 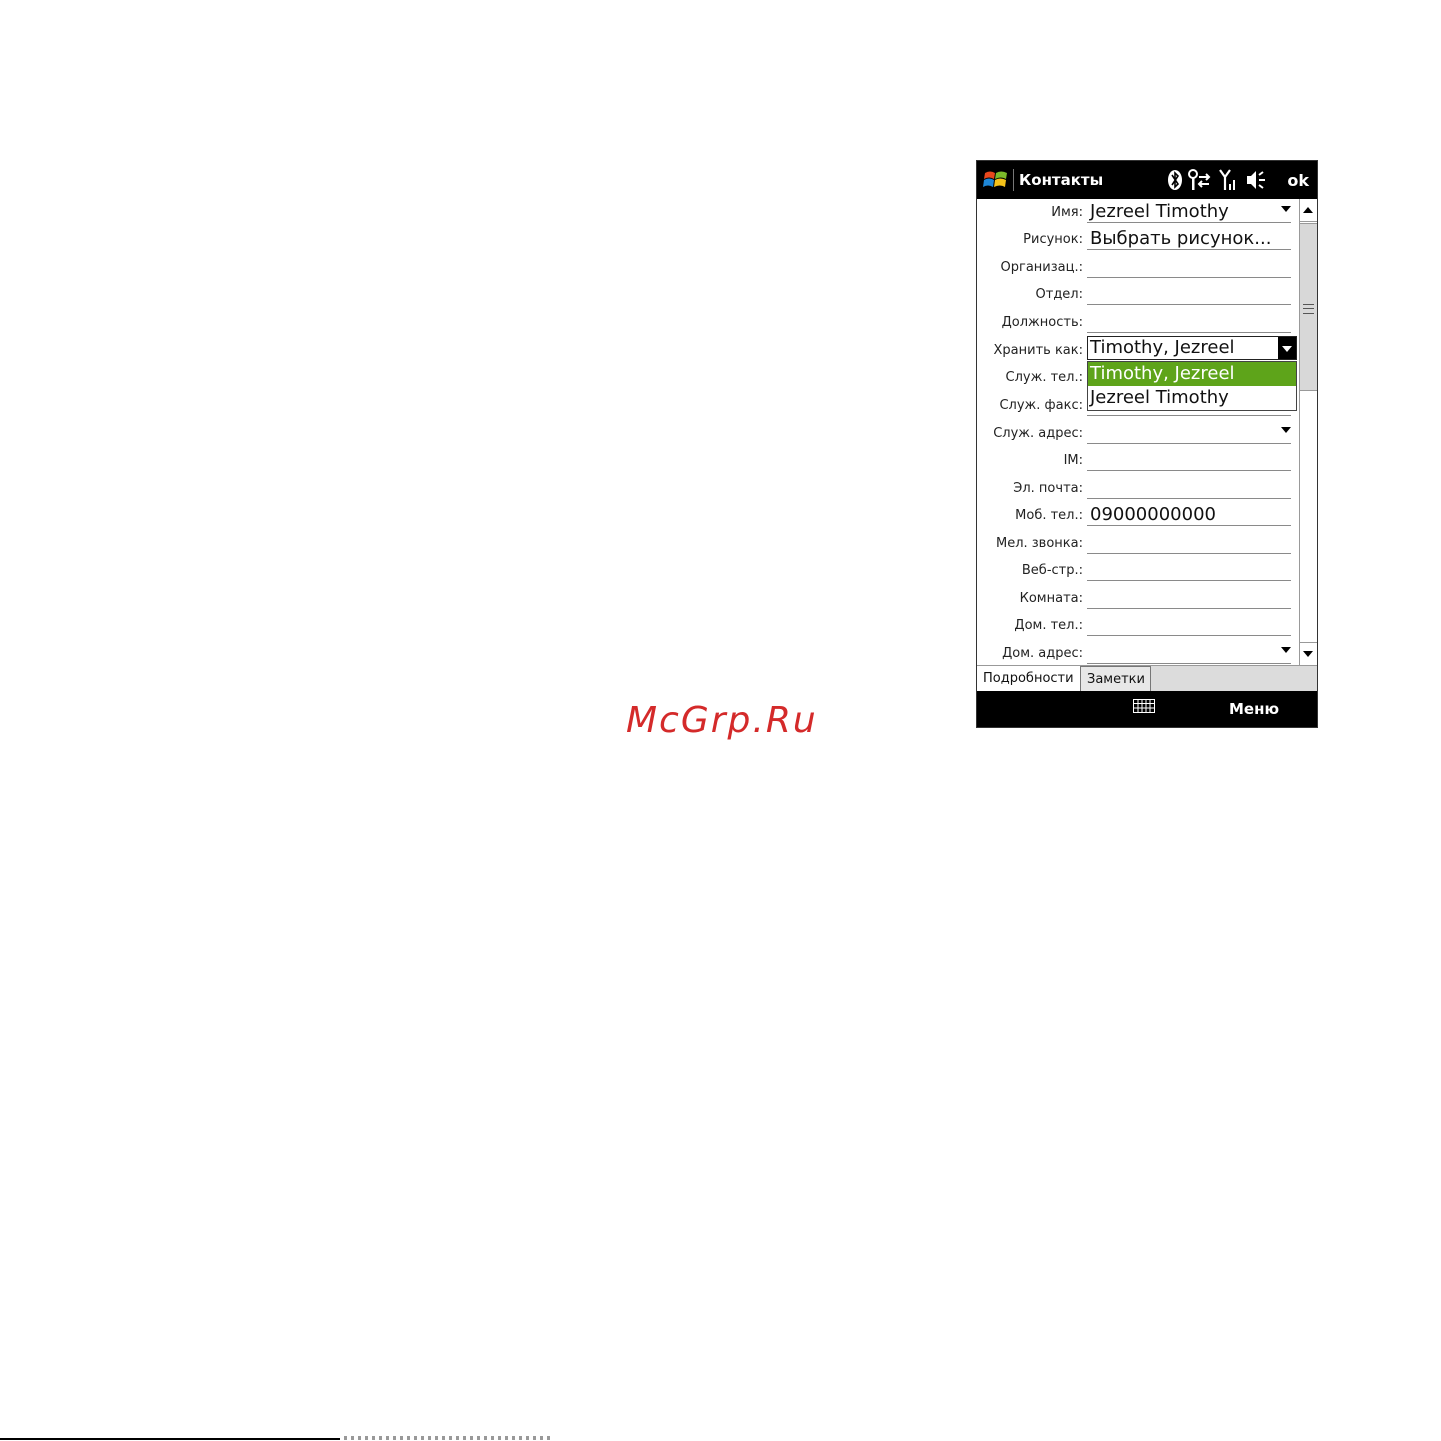 What do you see at coordinates (1013, 180) in the screenshot?
I see `title-separator` at bounding box center [1013, 180].